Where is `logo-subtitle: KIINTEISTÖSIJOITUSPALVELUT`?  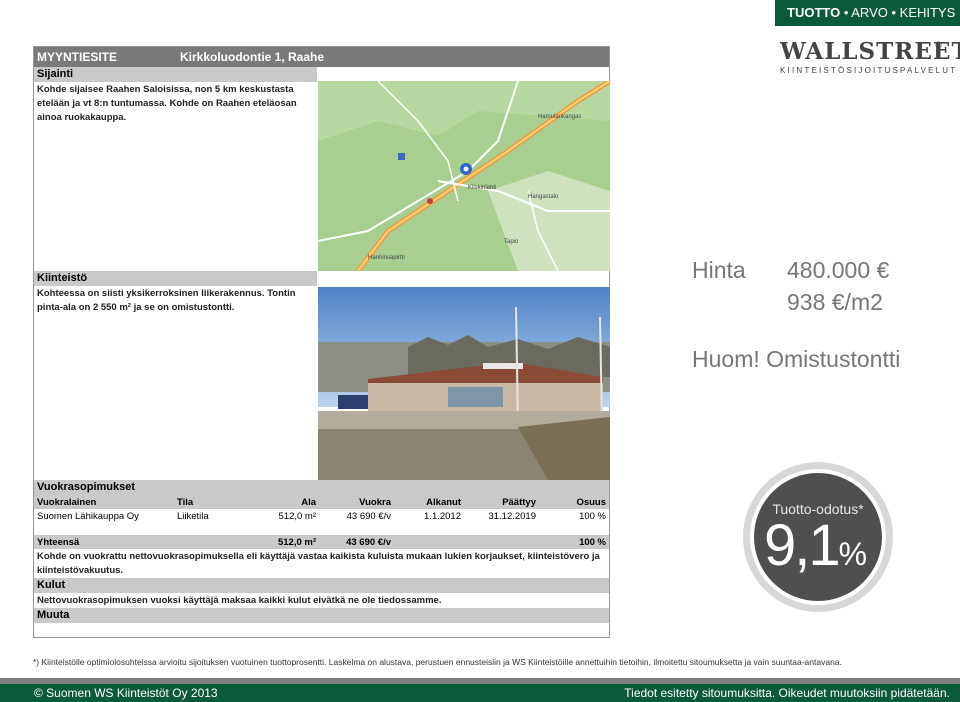 logo-subtitle: KIINTEISTÖSIJOITUSPALVELUT is located at coordinates (869, 70).